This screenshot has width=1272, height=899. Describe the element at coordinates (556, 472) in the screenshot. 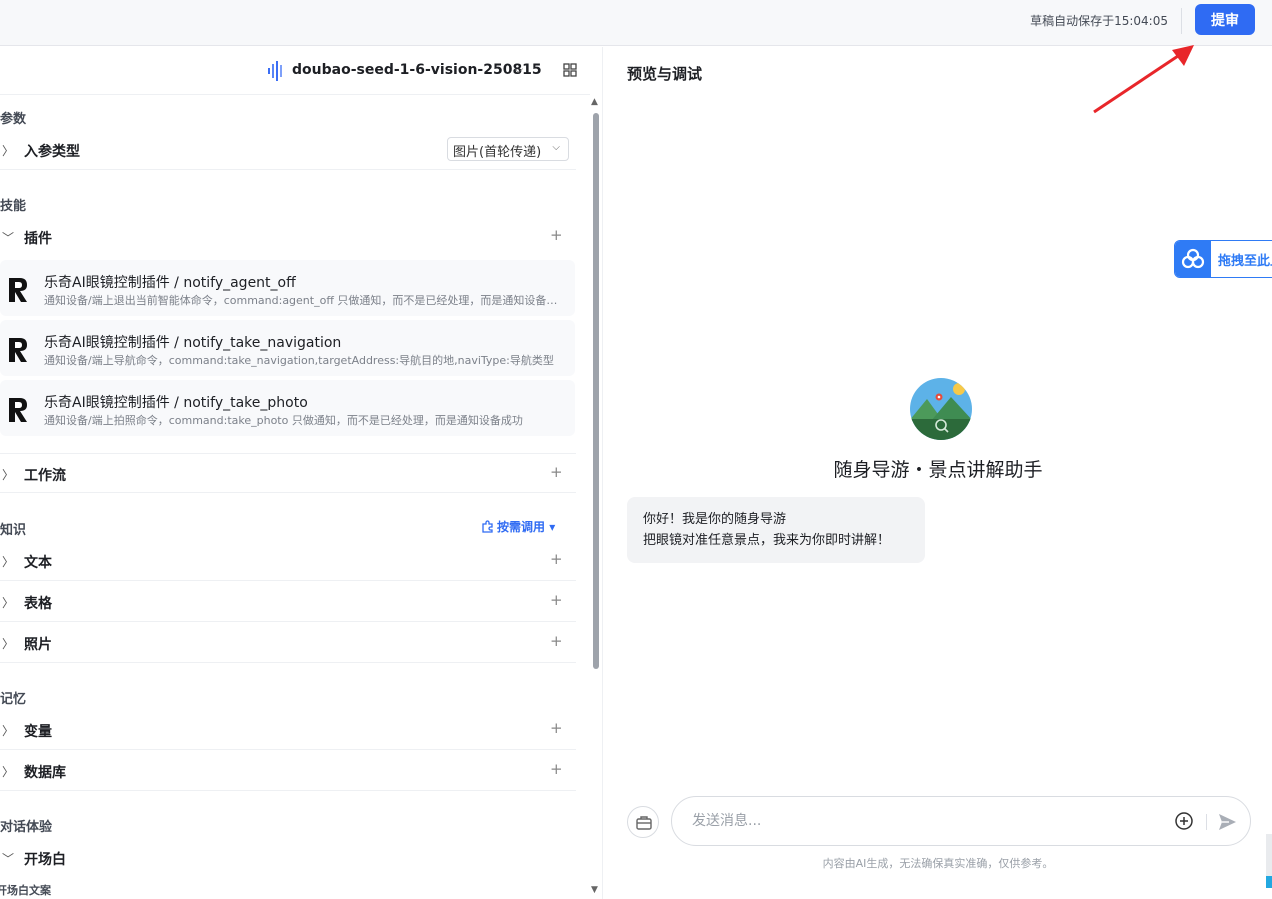

I see `add-workflow-icon: +` at that location.